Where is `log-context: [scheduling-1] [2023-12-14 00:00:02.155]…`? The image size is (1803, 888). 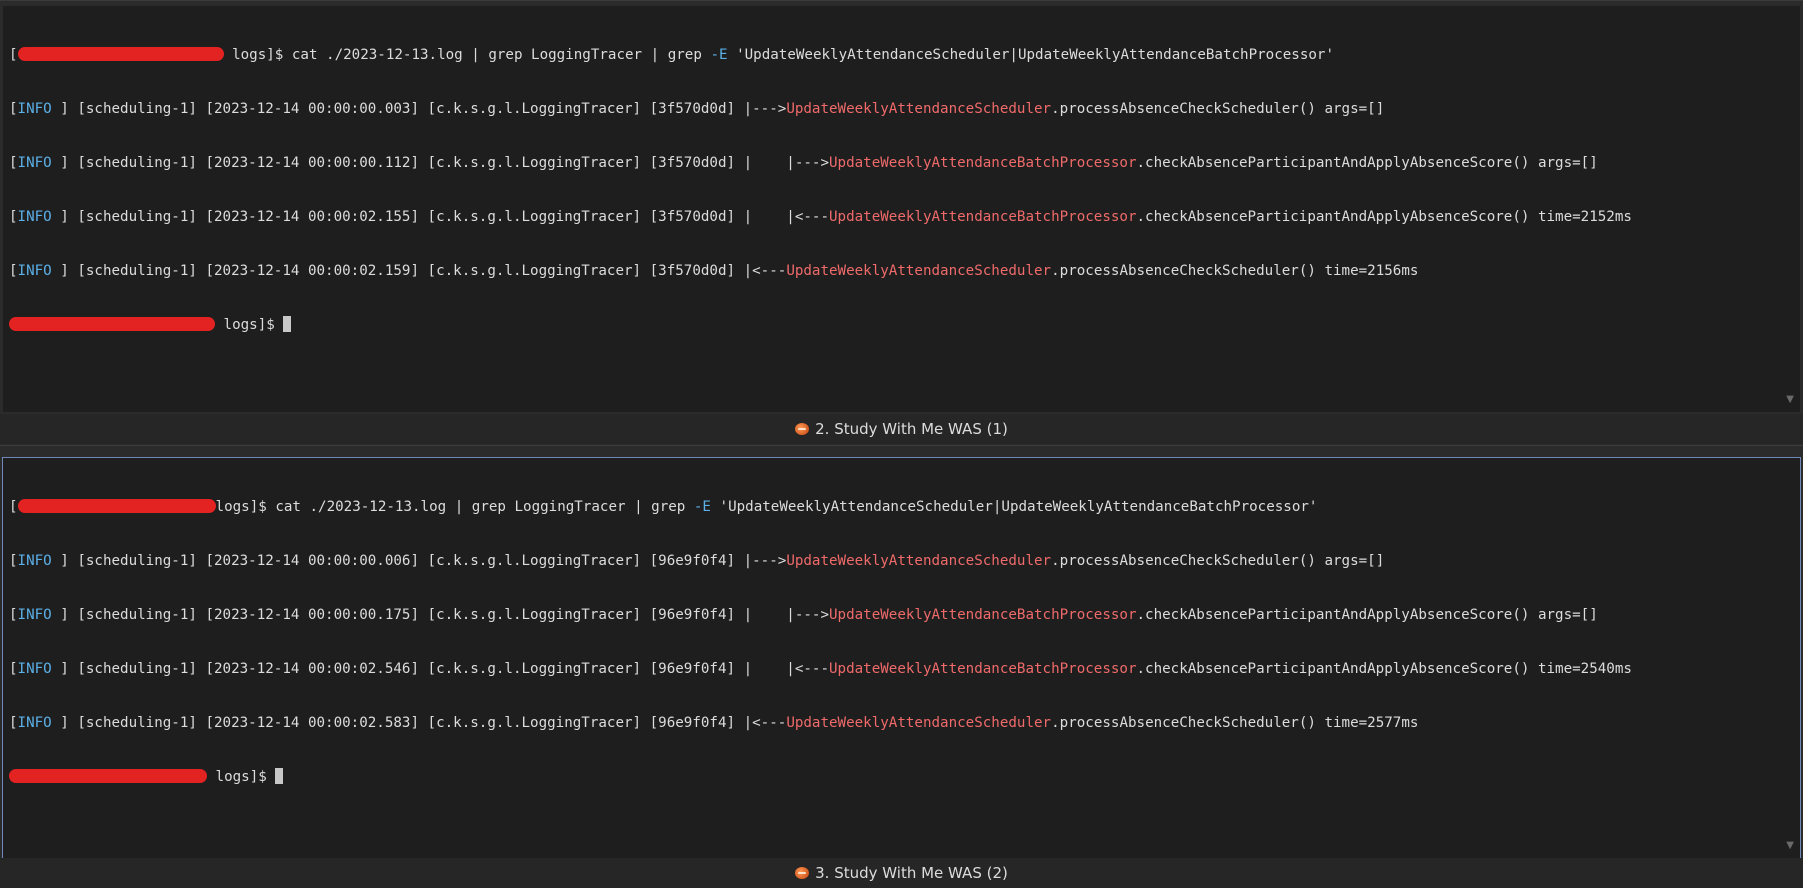 log-context: [scheduling-1] [2023-12-14 00:00:02.155]… is located at coordinates (449, 217).